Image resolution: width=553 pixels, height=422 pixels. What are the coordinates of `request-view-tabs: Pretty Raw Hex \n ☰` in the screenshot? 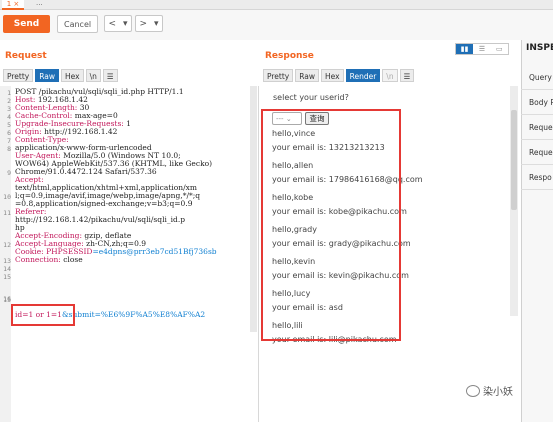 It's located at (60, 75).